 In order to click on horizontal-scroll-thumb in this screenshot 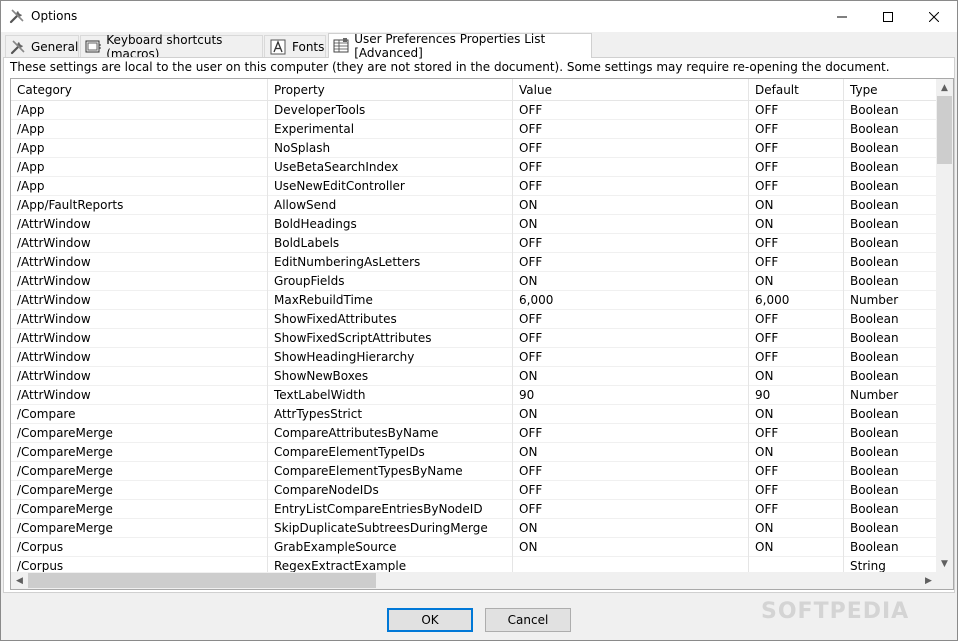, I will do `click(202, 580)`.